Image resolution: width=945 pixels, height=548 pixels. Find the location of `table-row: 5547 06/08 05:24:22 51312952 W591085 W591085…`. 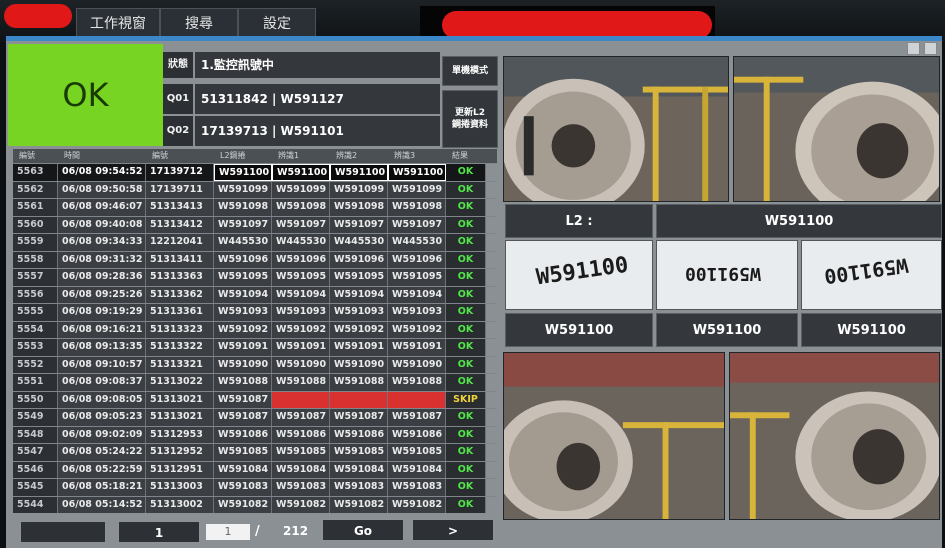

table-row: 5547 06/08 05:24:22 51312952 W591085 W591085… is located at coordinates (255, 452).